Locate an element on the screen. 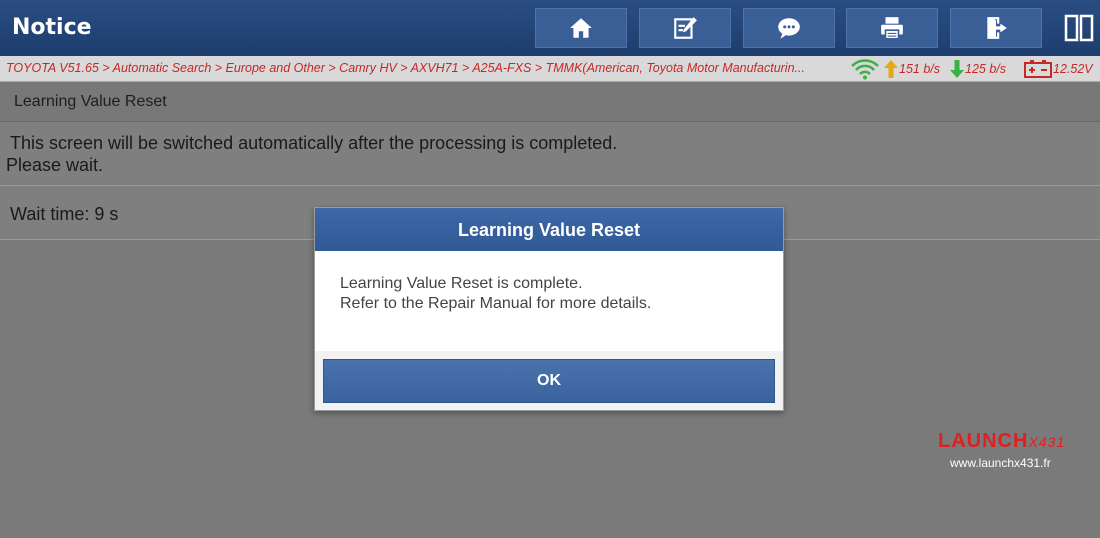  battery-icon is located at coordinates (1038, 69).